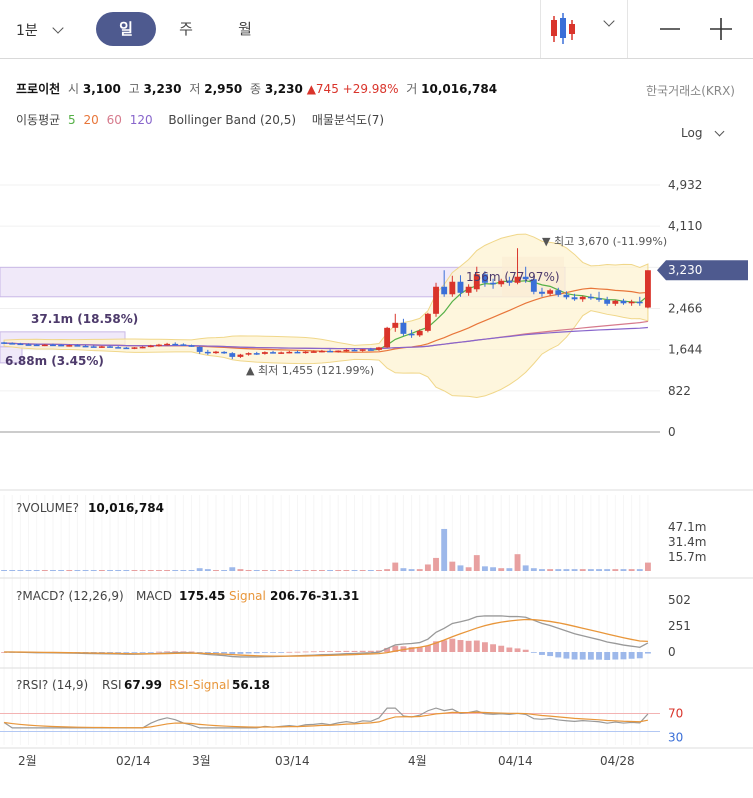 The image size is (753, 798). Describe the element at coordinates (199, 685) in the screenshot. I see `rsi-signal-label: RSI-Signal` at that location.